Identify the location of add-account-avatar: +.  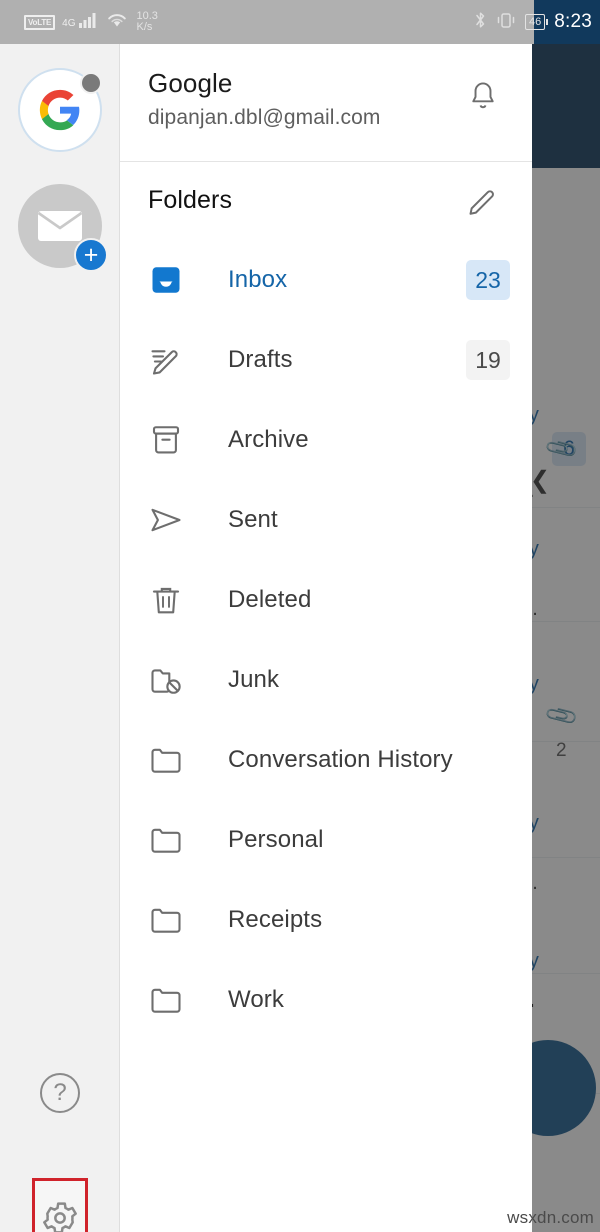
(63, 228).